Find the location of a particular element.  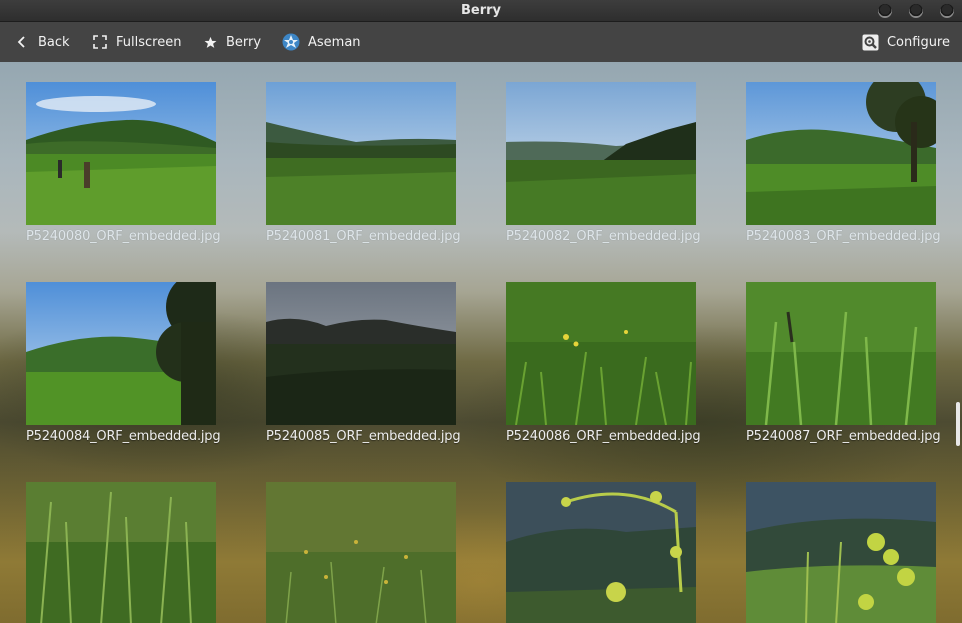

aseman-button: Aseman is located at coordinates (321, 42).